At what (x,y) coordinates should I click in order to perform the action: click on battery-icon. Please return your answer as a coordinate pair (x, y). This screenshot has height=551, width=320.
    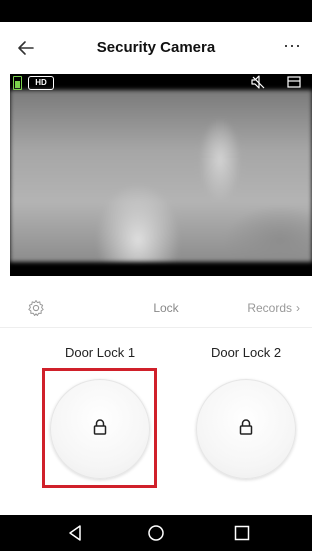
    Looking at the image, I should click on (17, 83).